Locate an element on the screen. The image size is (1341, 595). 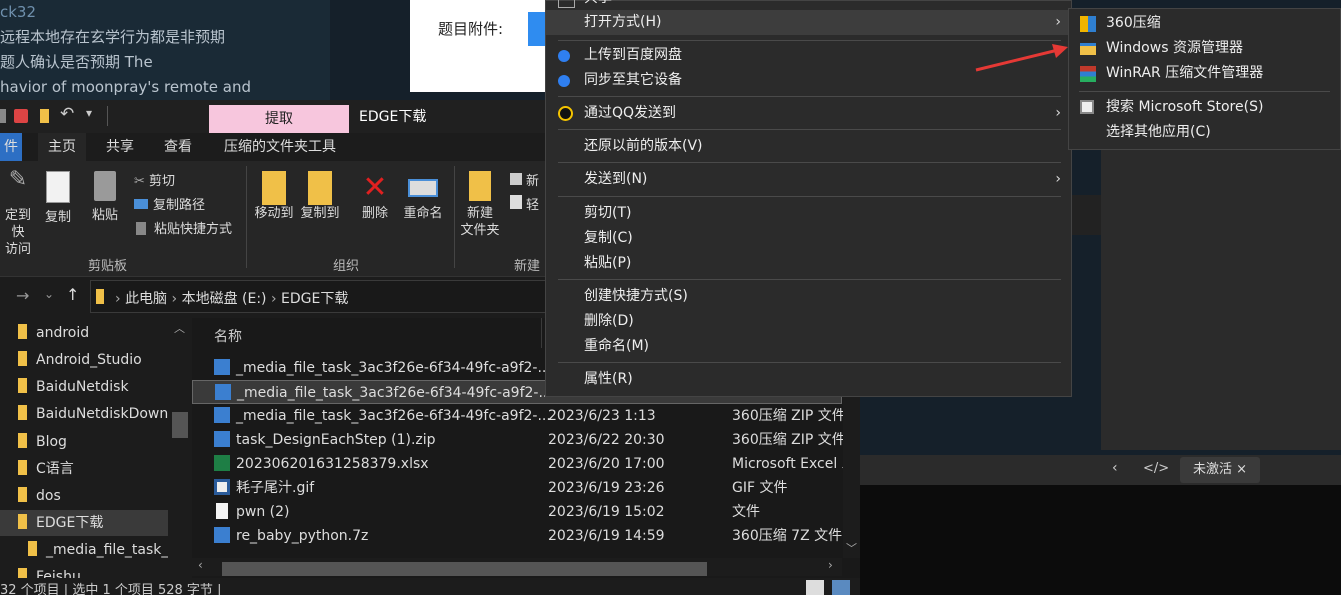
paste-icon is located at coordinates (105, 186).